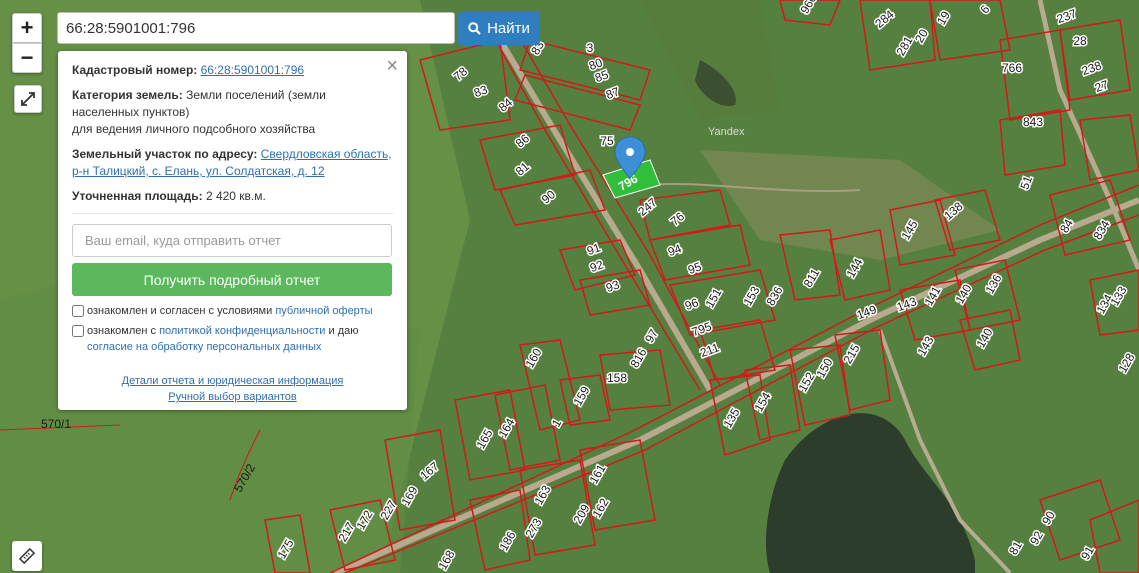 The image size is (1139, 573). I want to click on close-icon: ×, so click(392, 66).